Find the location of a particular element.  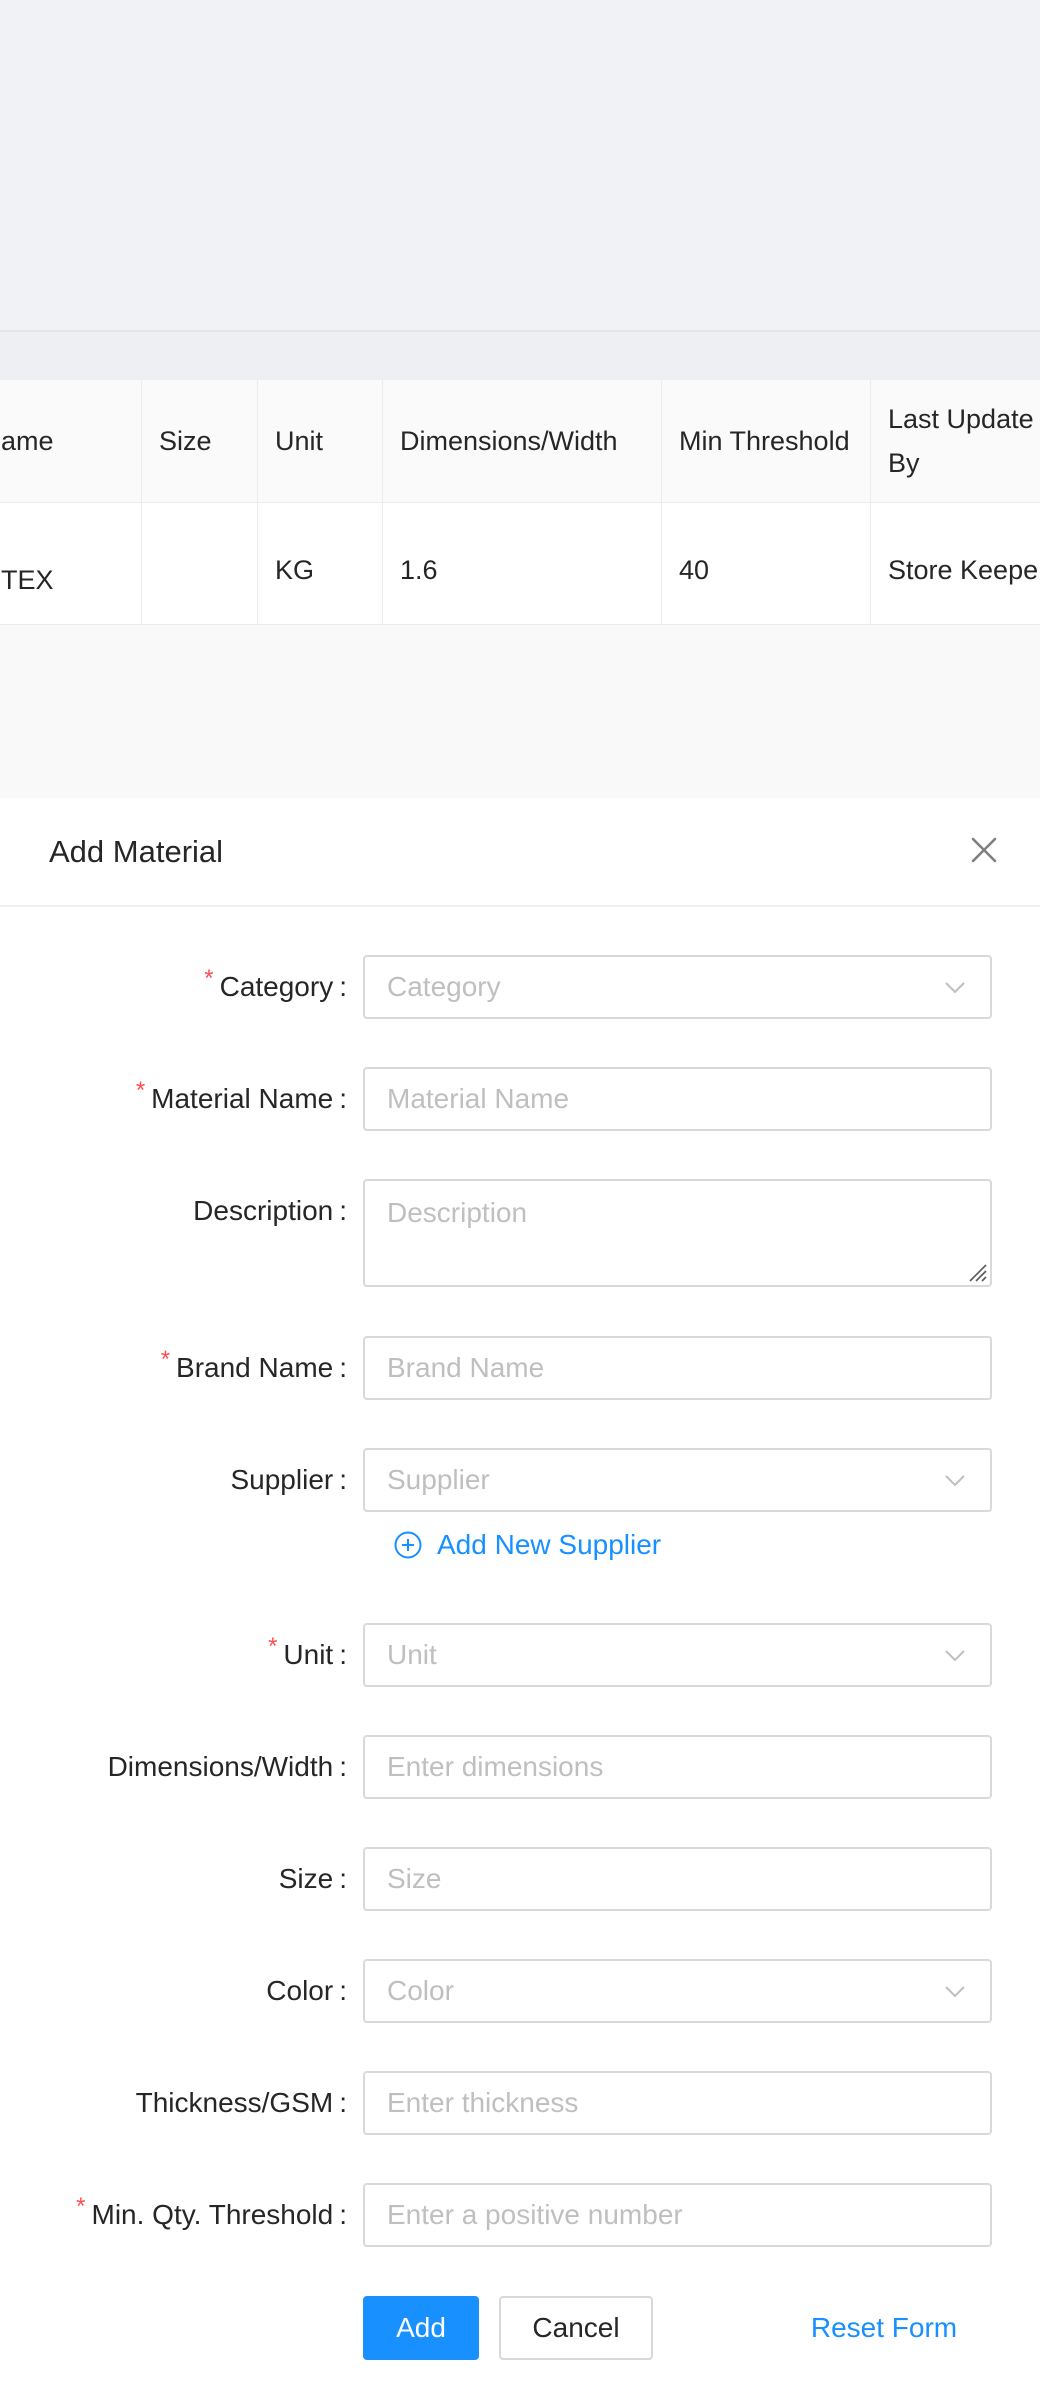

table-body-empty-area is located at coordinates (520, 711).